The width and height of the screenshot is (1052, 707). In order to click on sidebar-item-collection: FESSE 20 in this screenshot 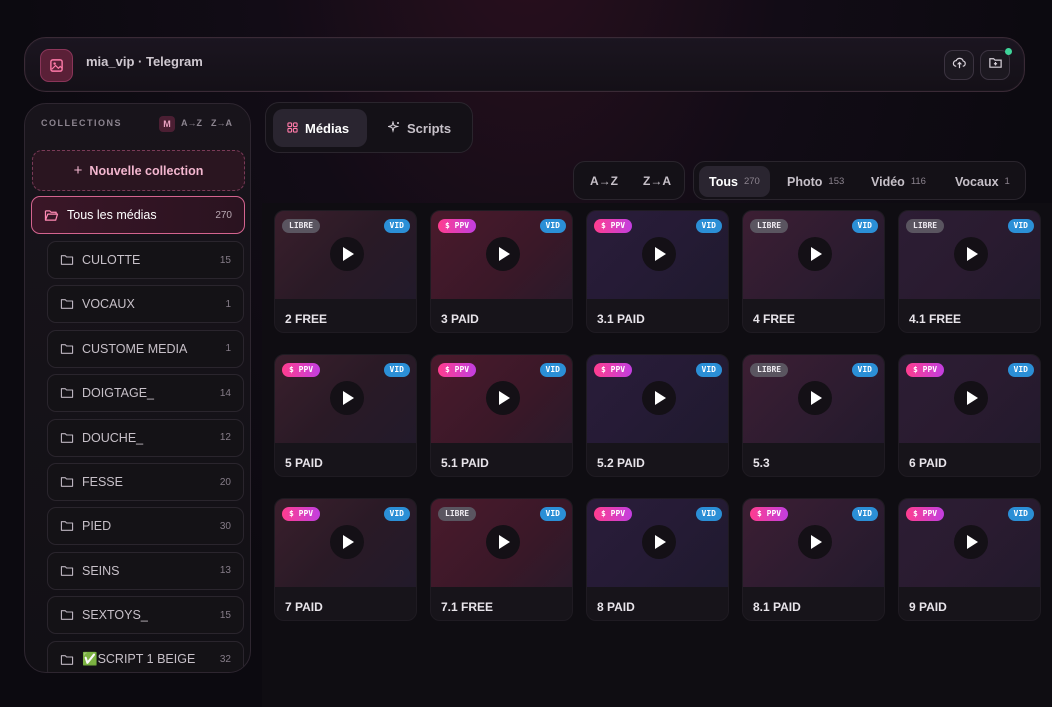, I will do `click(145, 482)`.